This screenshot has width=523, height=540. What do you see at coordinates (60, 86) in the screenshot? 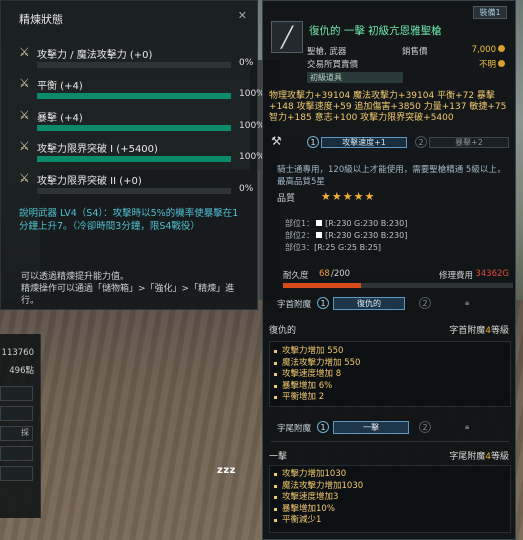
I see `refine-stat-label: 平衡 (+4)` at bounding box center [60, 86].